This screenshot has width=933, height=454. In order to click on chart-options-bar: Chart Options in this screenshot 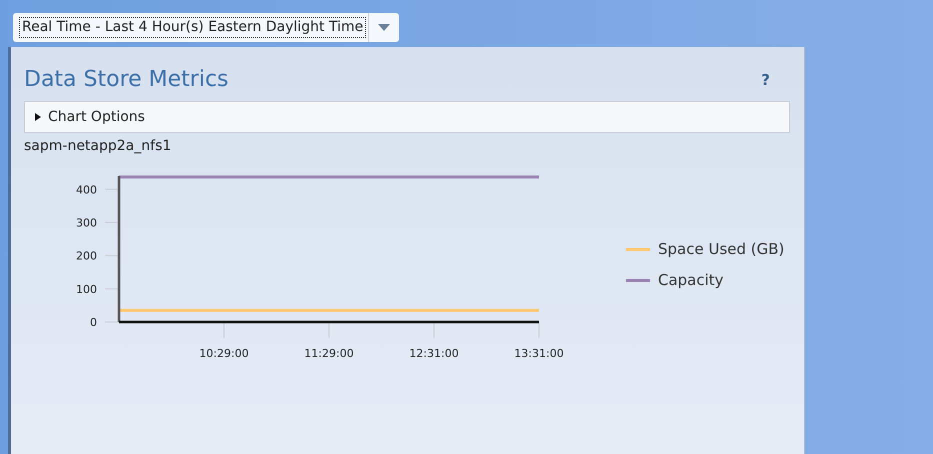, I will do `click(407, 117)`.